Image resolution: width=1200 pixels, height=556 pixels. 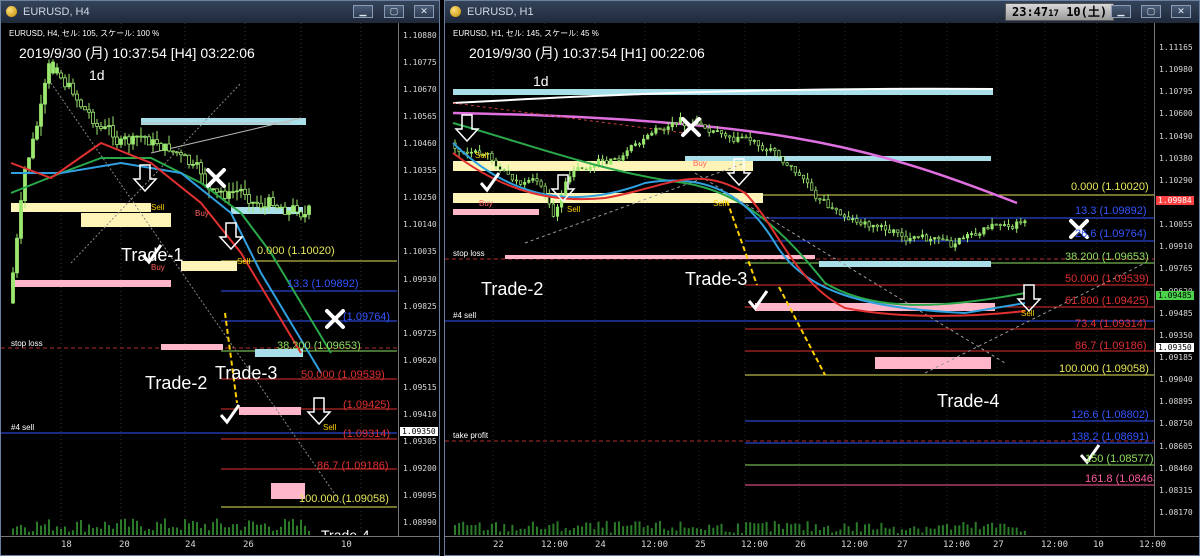 I want to click on price-tick-label: 1.09930, so click(x=420, y=279).